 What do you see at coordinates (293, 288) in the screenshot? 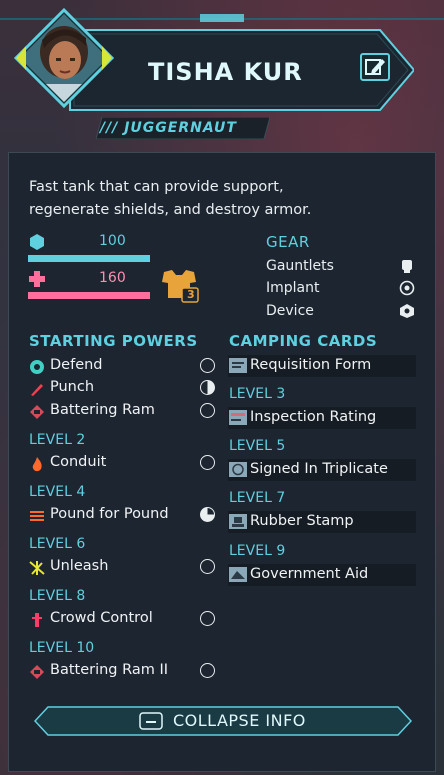
I see `gear-item-implant: Implant` at bounding box center [293, 288].